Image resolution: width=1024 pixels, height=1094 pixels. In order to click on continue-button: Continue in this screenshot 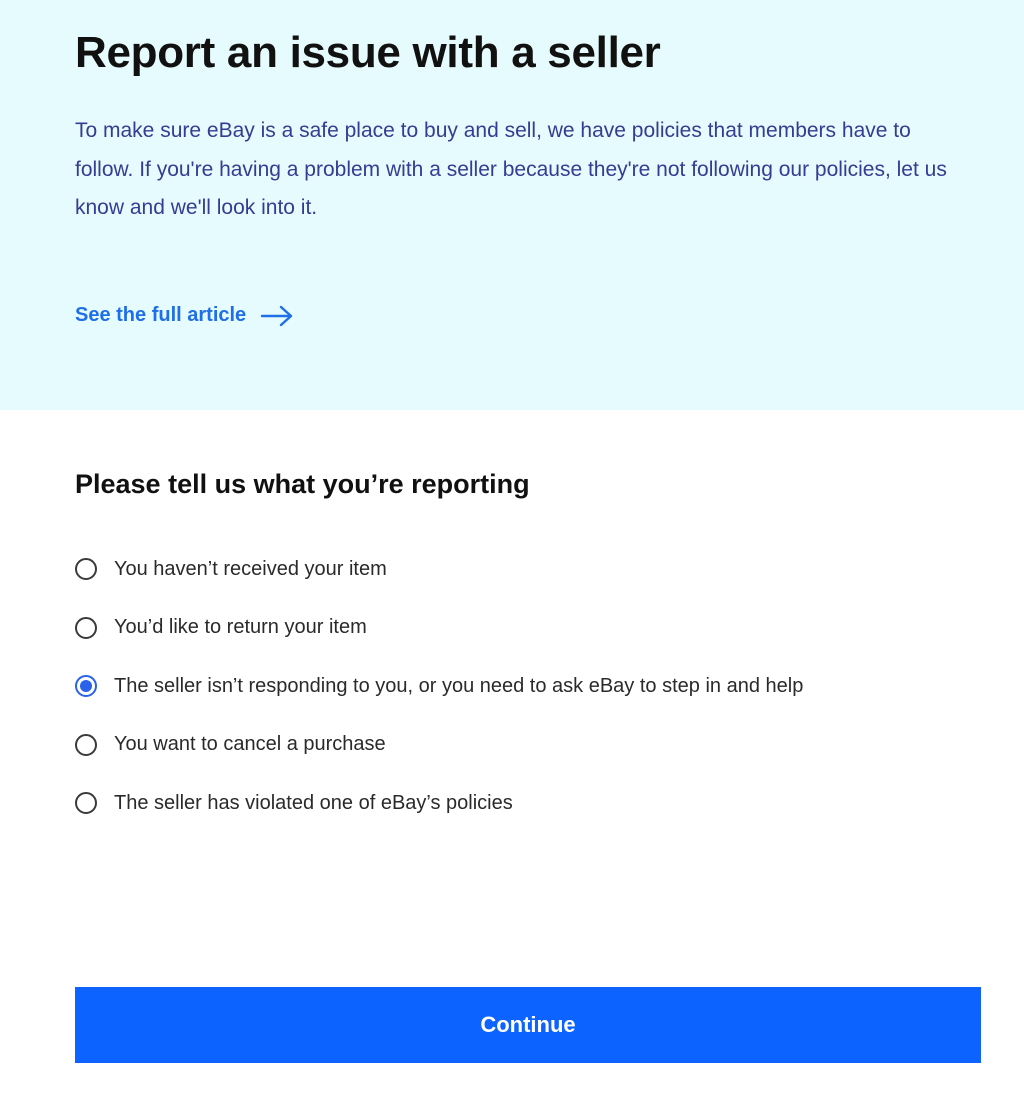, I will do `click(528, 1025)`.